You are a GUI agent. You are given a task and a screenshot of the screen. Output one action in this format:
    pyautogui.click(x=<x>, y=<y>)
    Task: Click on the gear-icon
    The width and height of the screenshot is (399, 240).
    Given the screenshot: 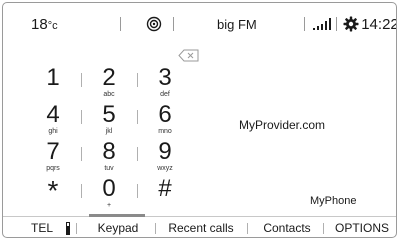 What is the action you would take?
    pyautogui.click(x=351, y=24)
    